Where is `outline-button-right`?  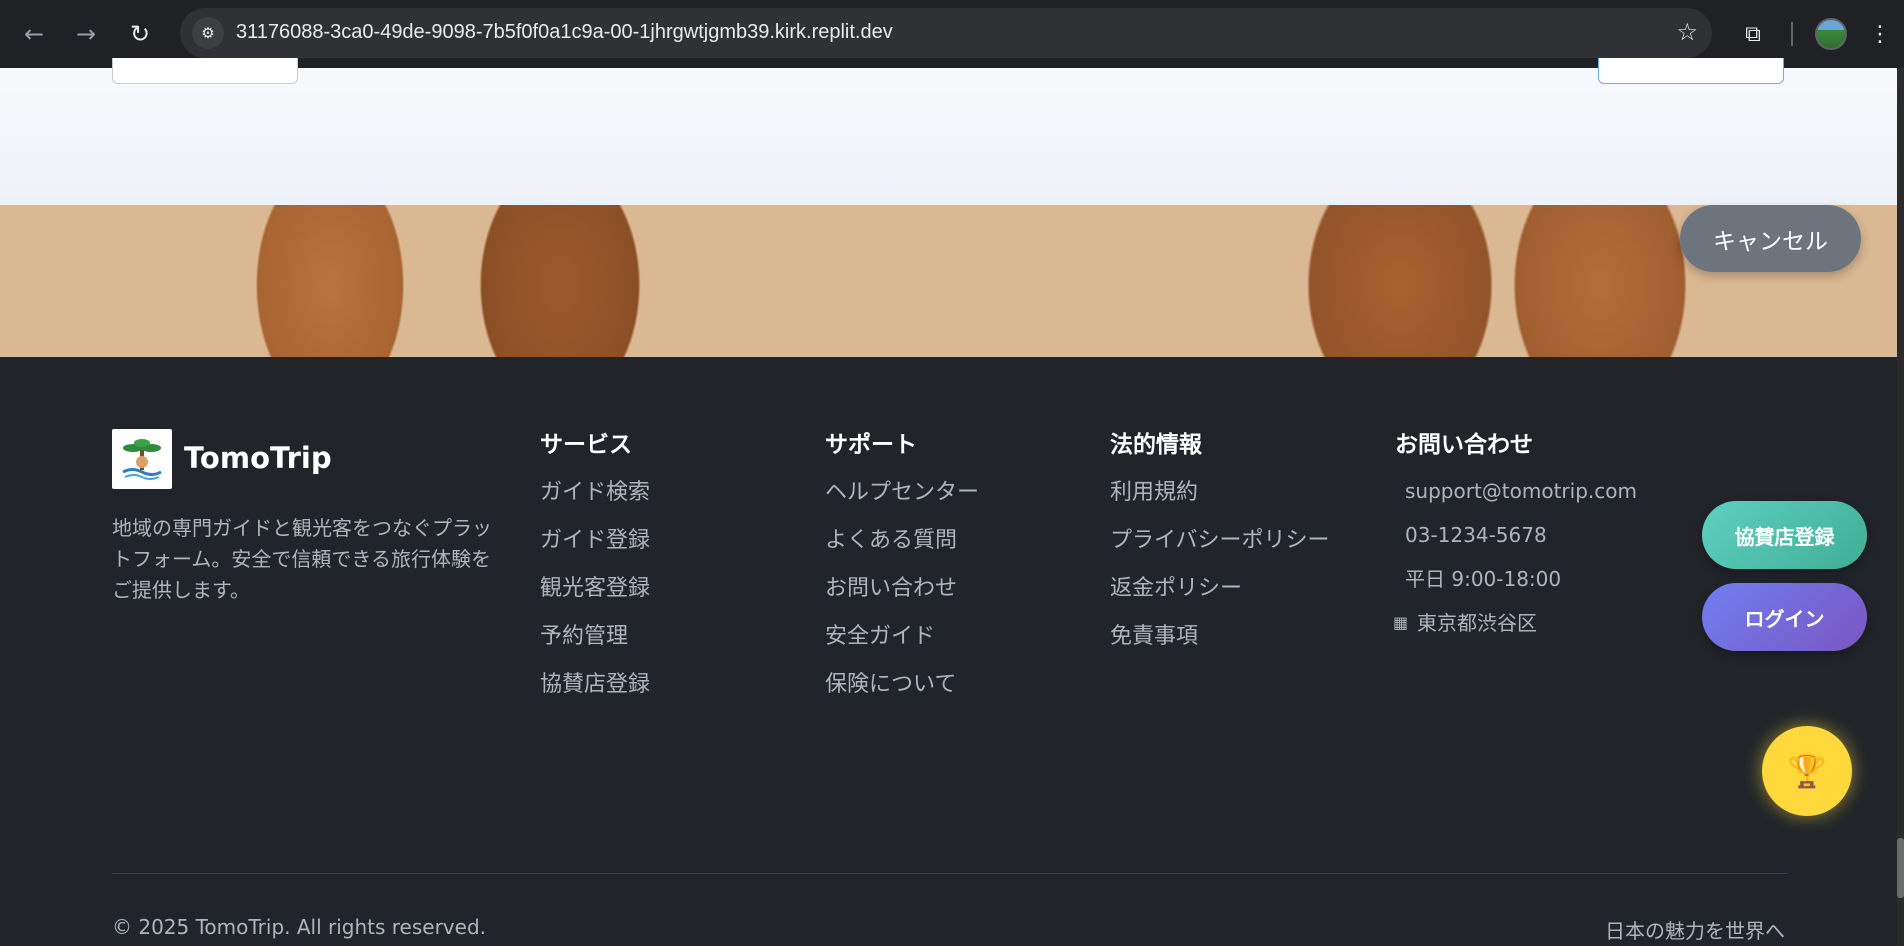
outline-button-right is located at coordinates (1691, 71).